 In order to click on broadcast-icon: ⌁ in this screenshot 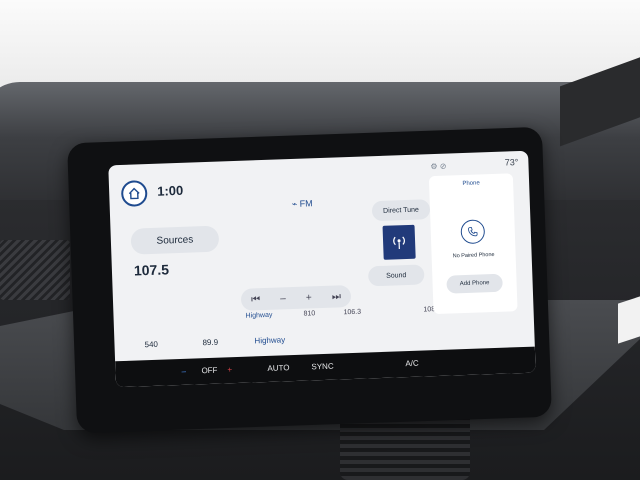, I will do `click(294, 204)`.